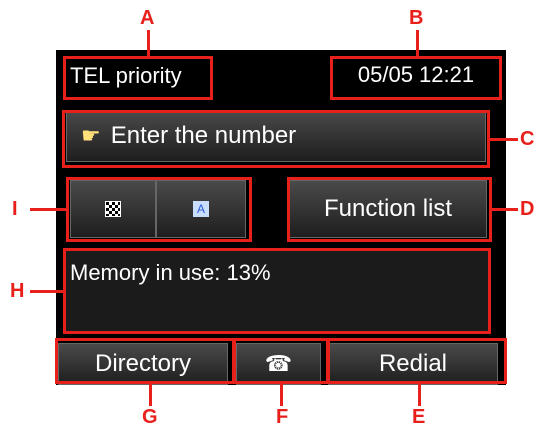 This screenshot has width=542, height=429. Describe the element at coordinates (416, 78) in the screenshot. I see `highlight-b` at that location.